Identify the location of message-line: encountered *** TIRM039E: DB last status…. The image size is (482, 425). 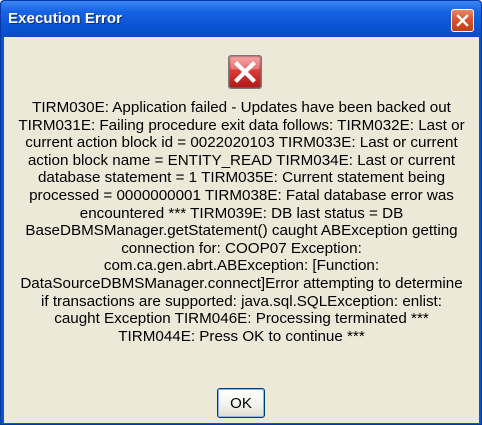
(241, 213).